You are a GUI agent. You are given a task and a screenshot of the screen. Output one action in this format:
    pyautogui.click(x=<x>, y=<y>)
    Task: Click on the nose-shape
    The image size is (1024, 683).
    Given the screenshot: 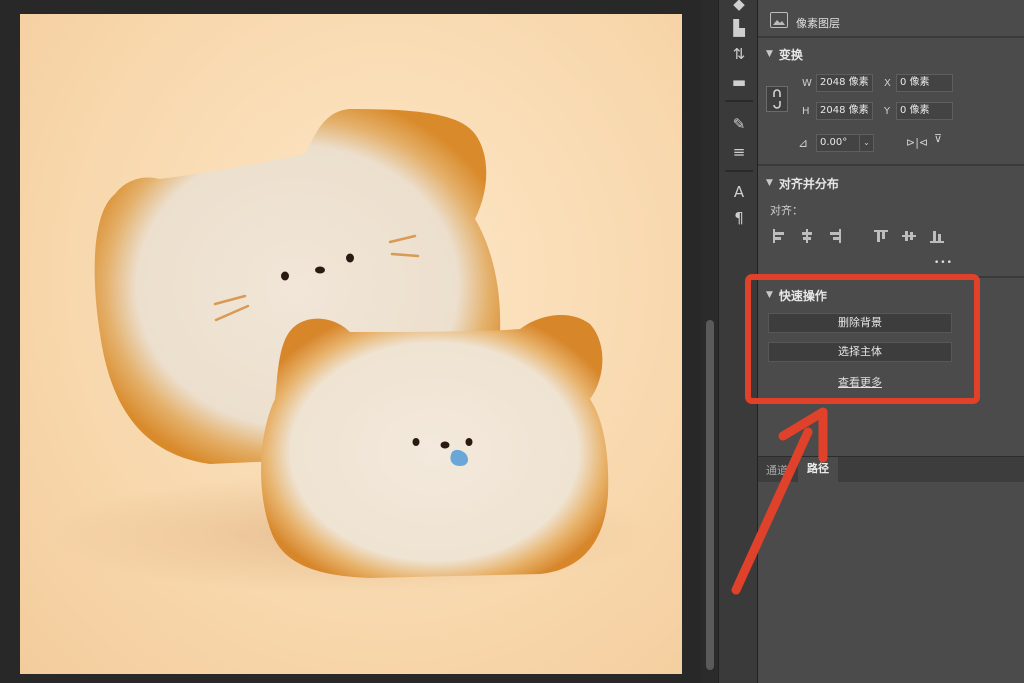 What is the action you would take?
    pyautogui.click(x=320, y=270)
    